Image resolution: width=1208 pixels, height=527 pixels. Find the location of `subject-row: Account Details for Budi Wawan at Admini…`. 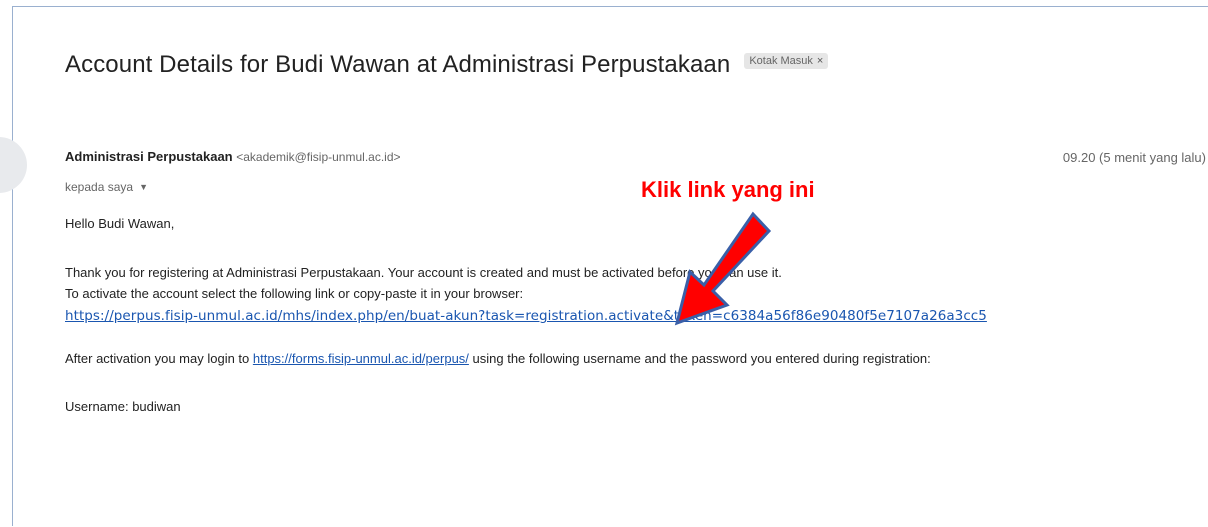

subject-row: Account Details for Budi Wawan at Admini… is located at coordinates (447, 65).